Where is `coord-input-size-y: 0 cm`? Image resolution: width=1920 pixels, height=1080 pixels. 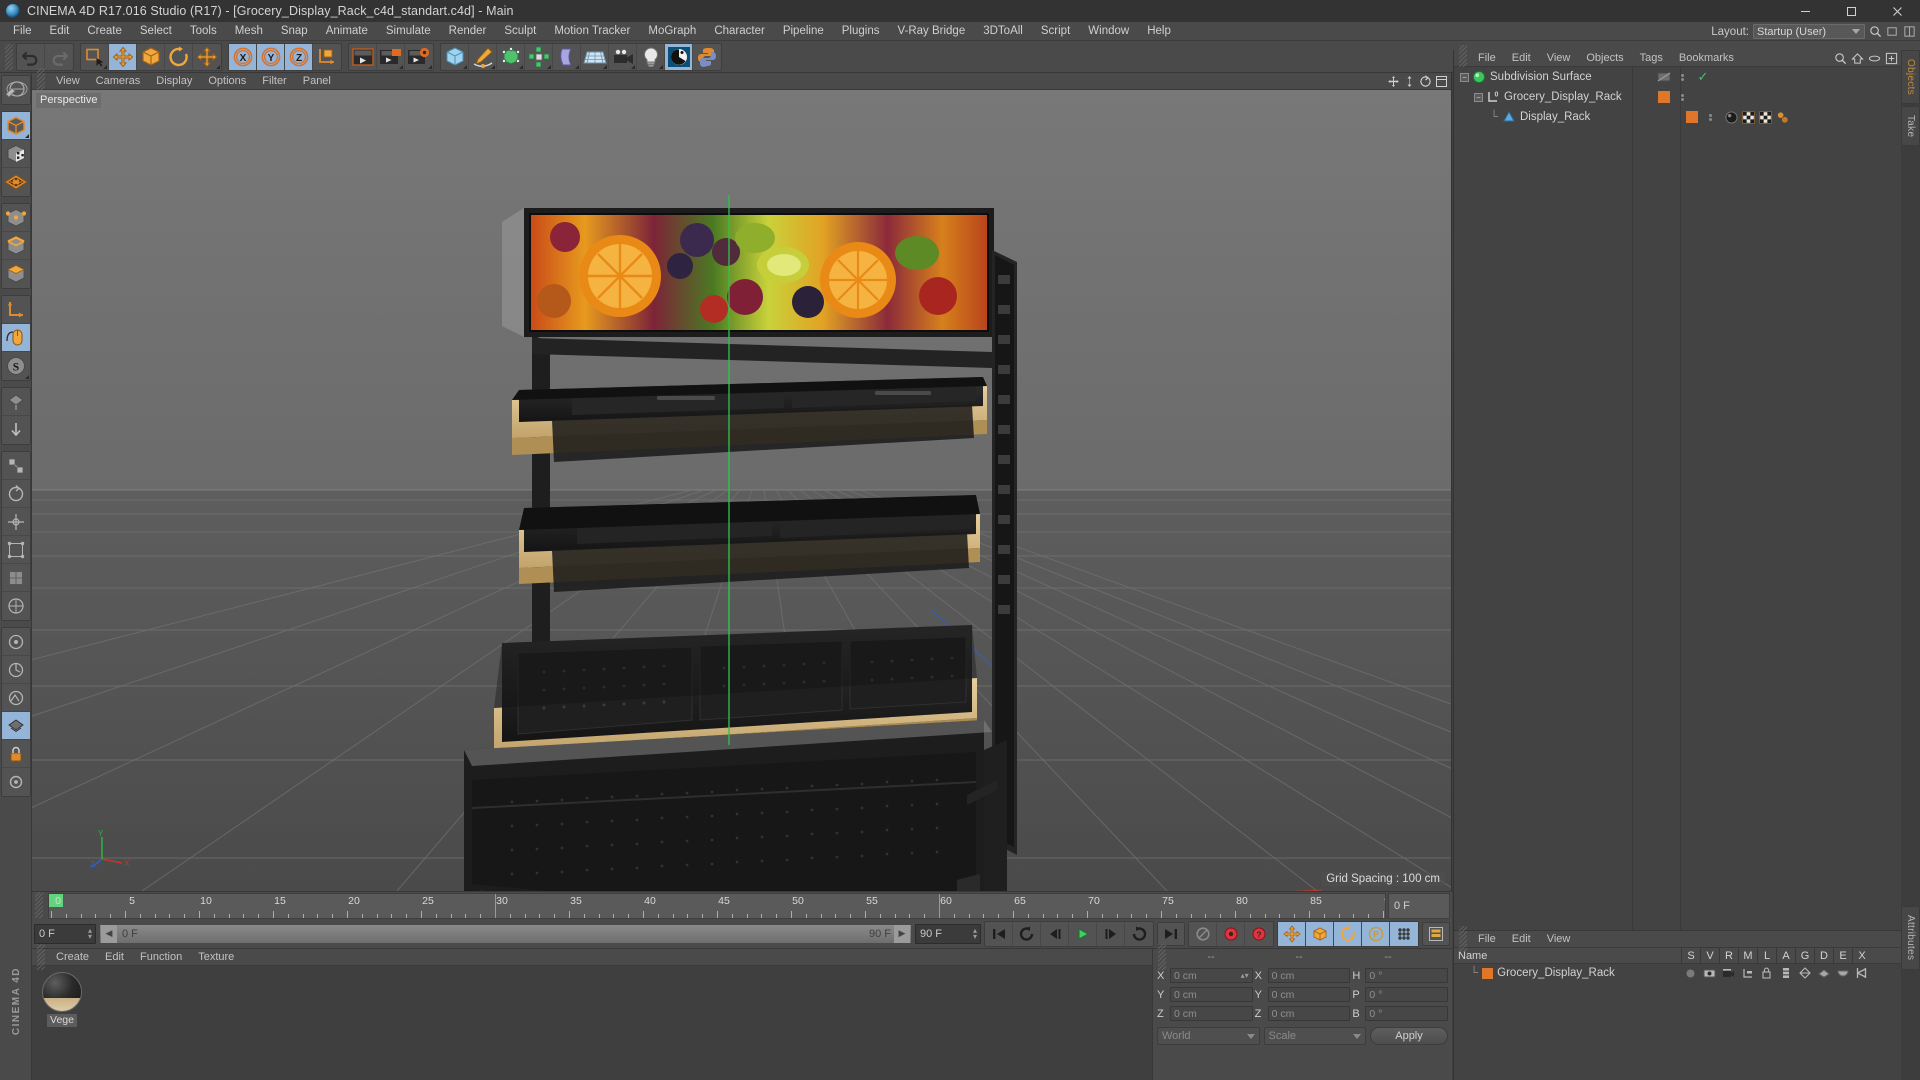 coord-input-size-y: 0 cm is located at coordinates (1309, 994).